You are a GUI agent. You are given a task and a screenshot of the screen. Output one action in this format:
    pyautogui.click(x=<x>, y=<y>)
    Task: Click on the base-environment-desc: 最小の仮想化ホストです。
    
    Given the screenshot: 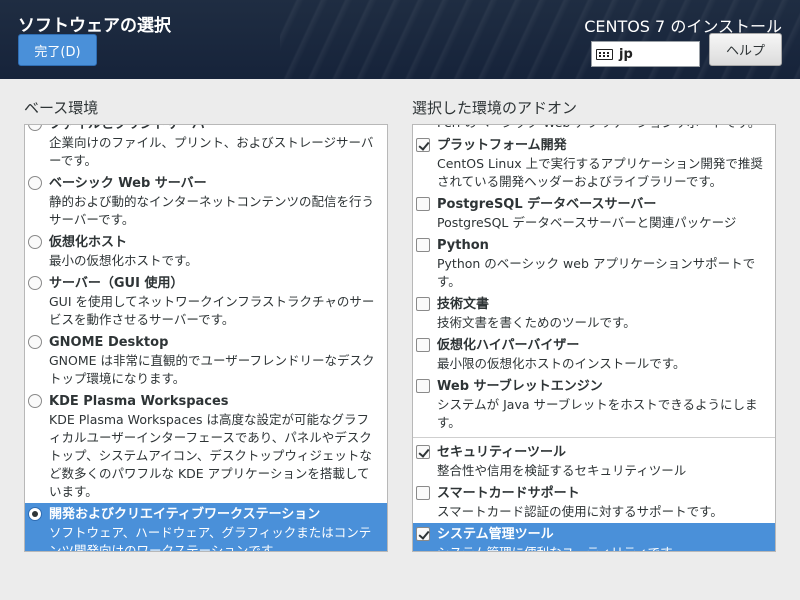 What is the action you would take?
    pyautogui.click(x=123, y=260)
    